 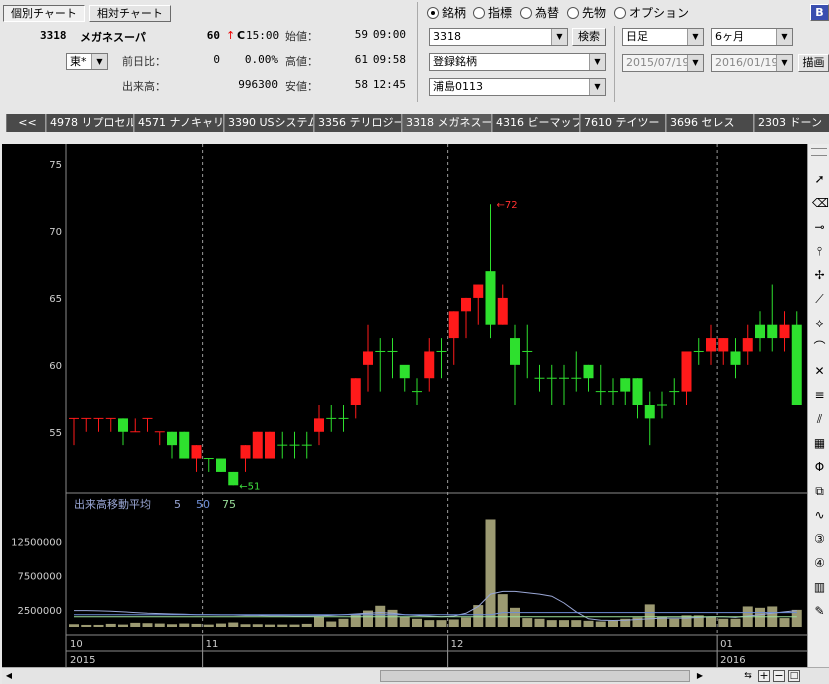 What do you see at coordinates (791, 123) in the screenshot?
I see `stock-tab: 2303 ドーン` at bounding box center [791, 123].